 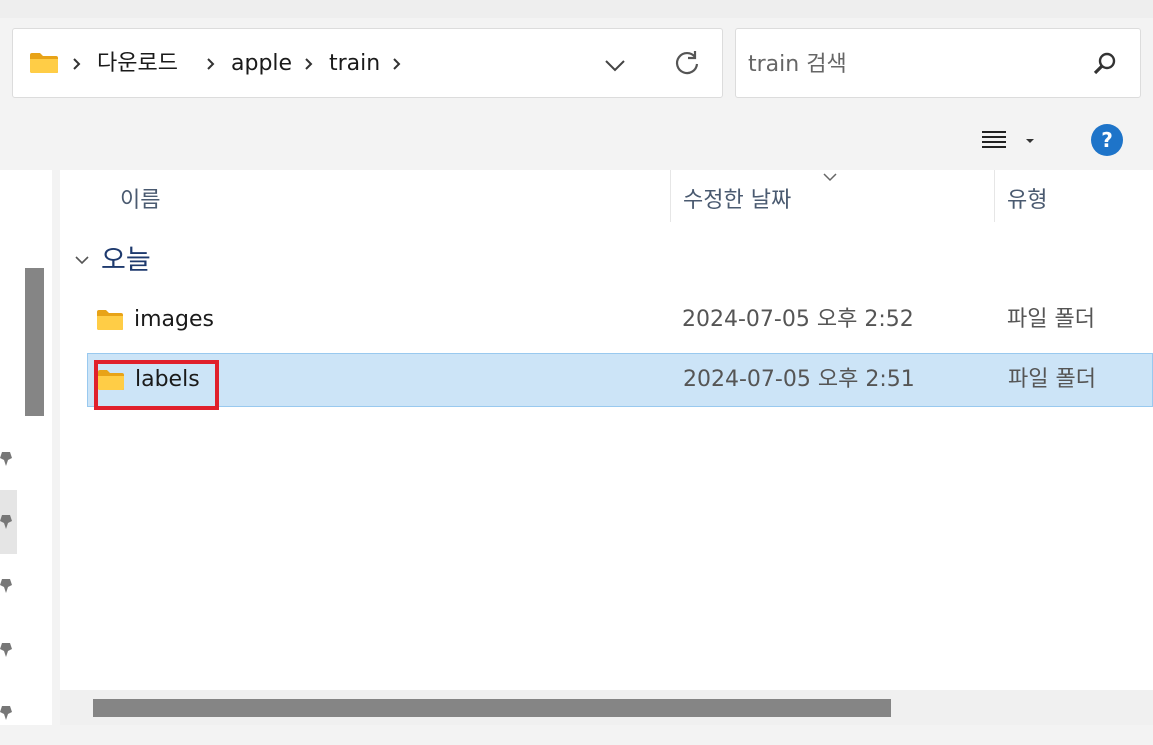 What do you see at coordinates (34, 342) in the screenshot?
I see `nav-scrollbar-thumb` at bounding box center [34, 342].